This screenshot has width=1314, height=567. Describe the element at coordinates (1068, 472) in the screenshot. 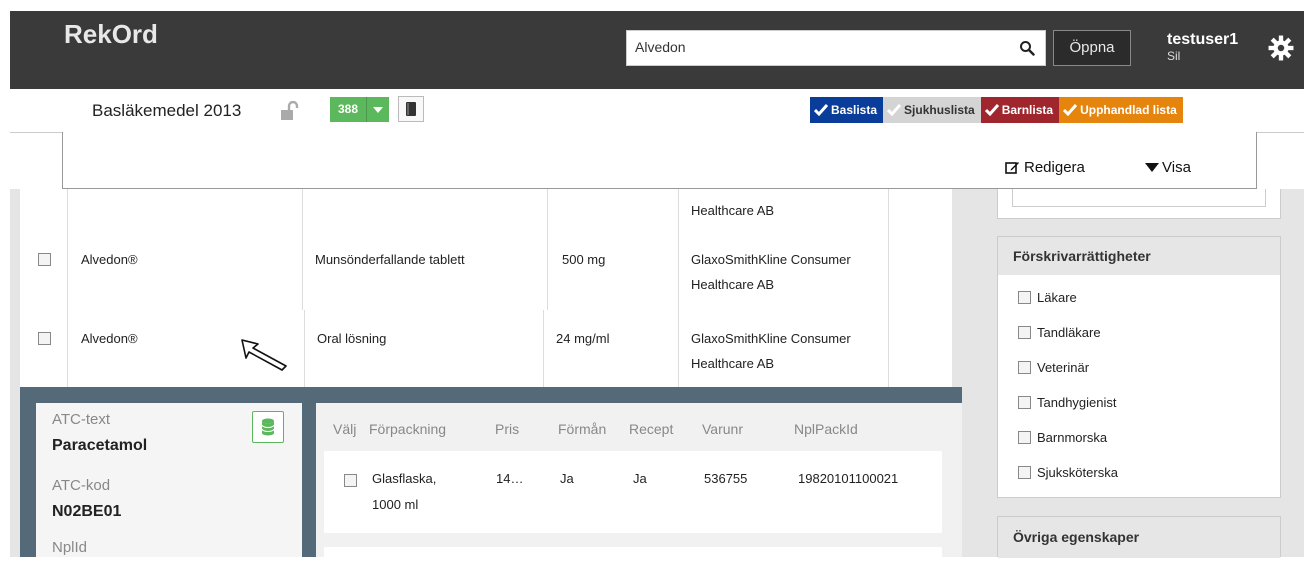

I see `option-sjukskoterska: Sjuksköterska` at that location.